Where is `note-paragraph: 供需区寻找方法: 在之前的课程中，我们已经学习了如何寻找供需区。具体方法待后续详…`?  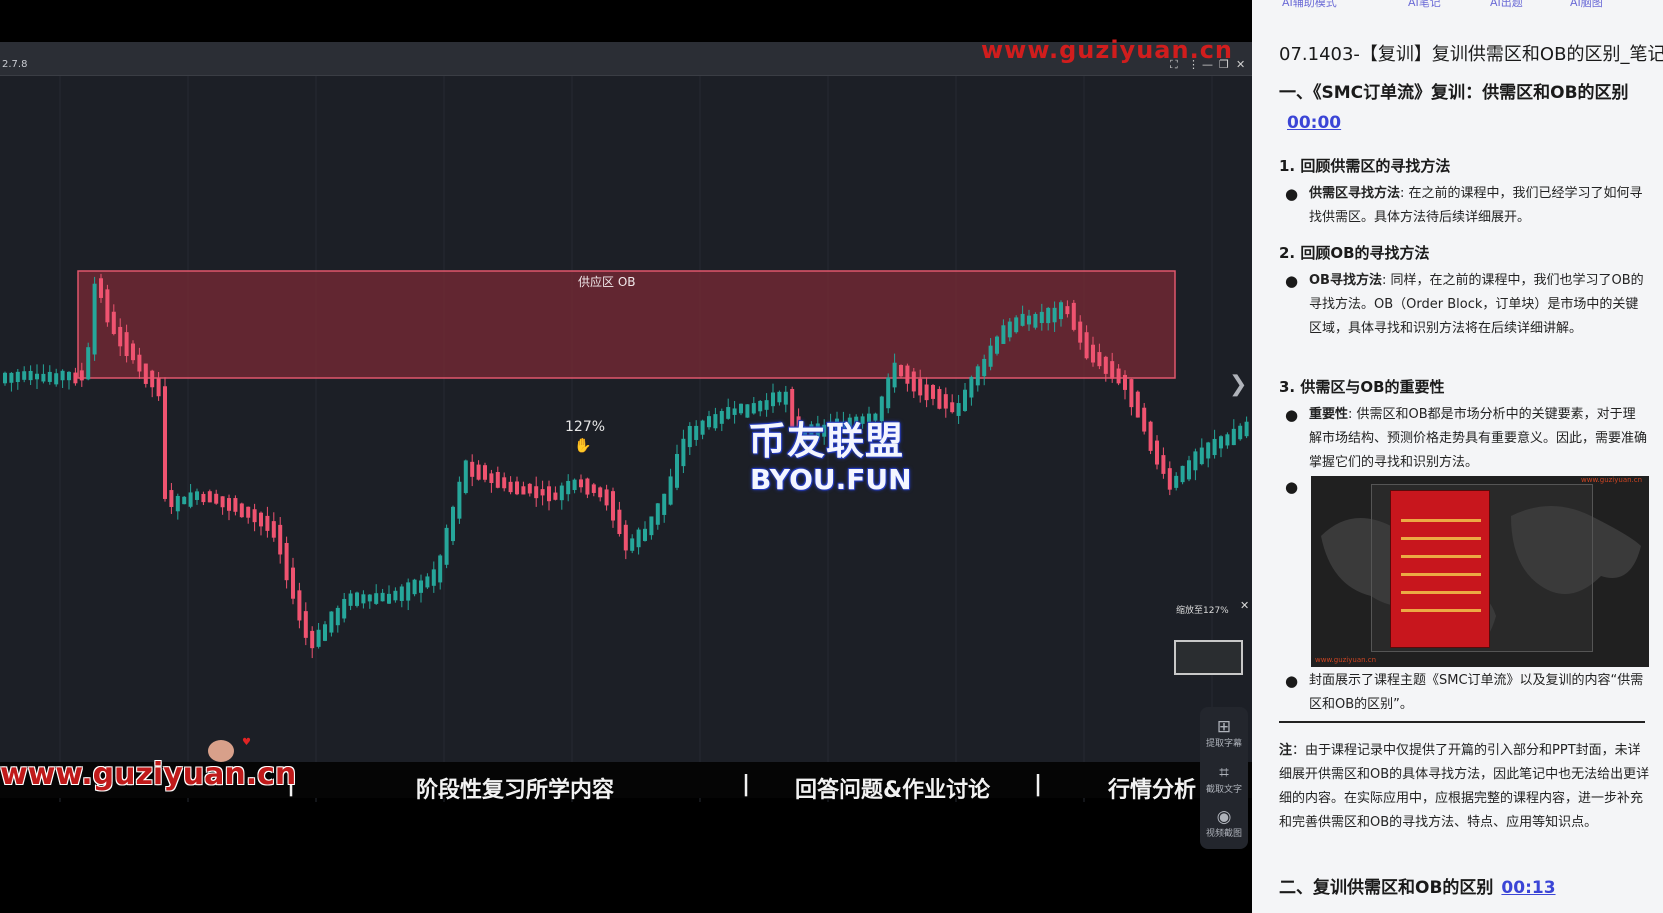
note-paragraph: 供需区寻找方法: 在之前的课程中，我们已经学习了如何寻找供需区。具体方法待后续详… is located at coordinates (1478, 206).